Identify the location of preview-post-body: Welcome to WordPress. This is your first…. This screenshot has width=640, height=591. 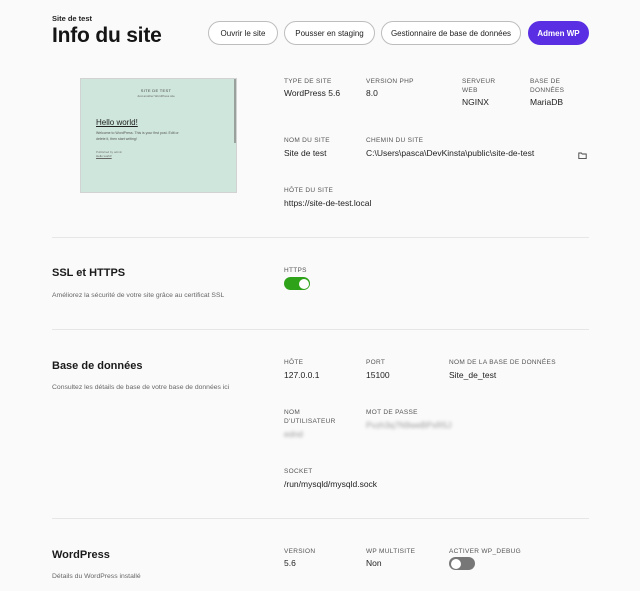
(137, 136).